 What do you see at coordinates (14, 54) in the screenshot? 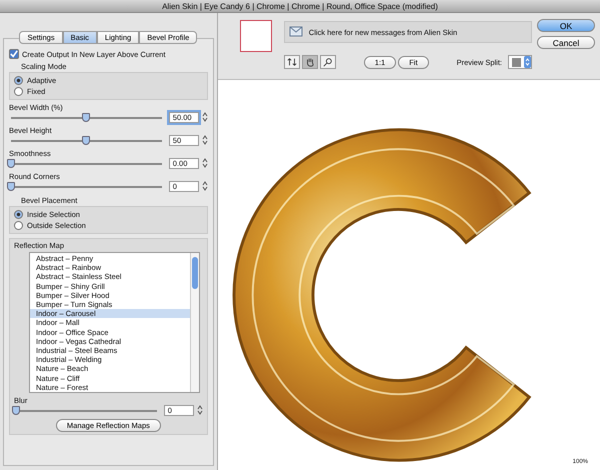
I see `checkbox` at bounding box center [14, 54].